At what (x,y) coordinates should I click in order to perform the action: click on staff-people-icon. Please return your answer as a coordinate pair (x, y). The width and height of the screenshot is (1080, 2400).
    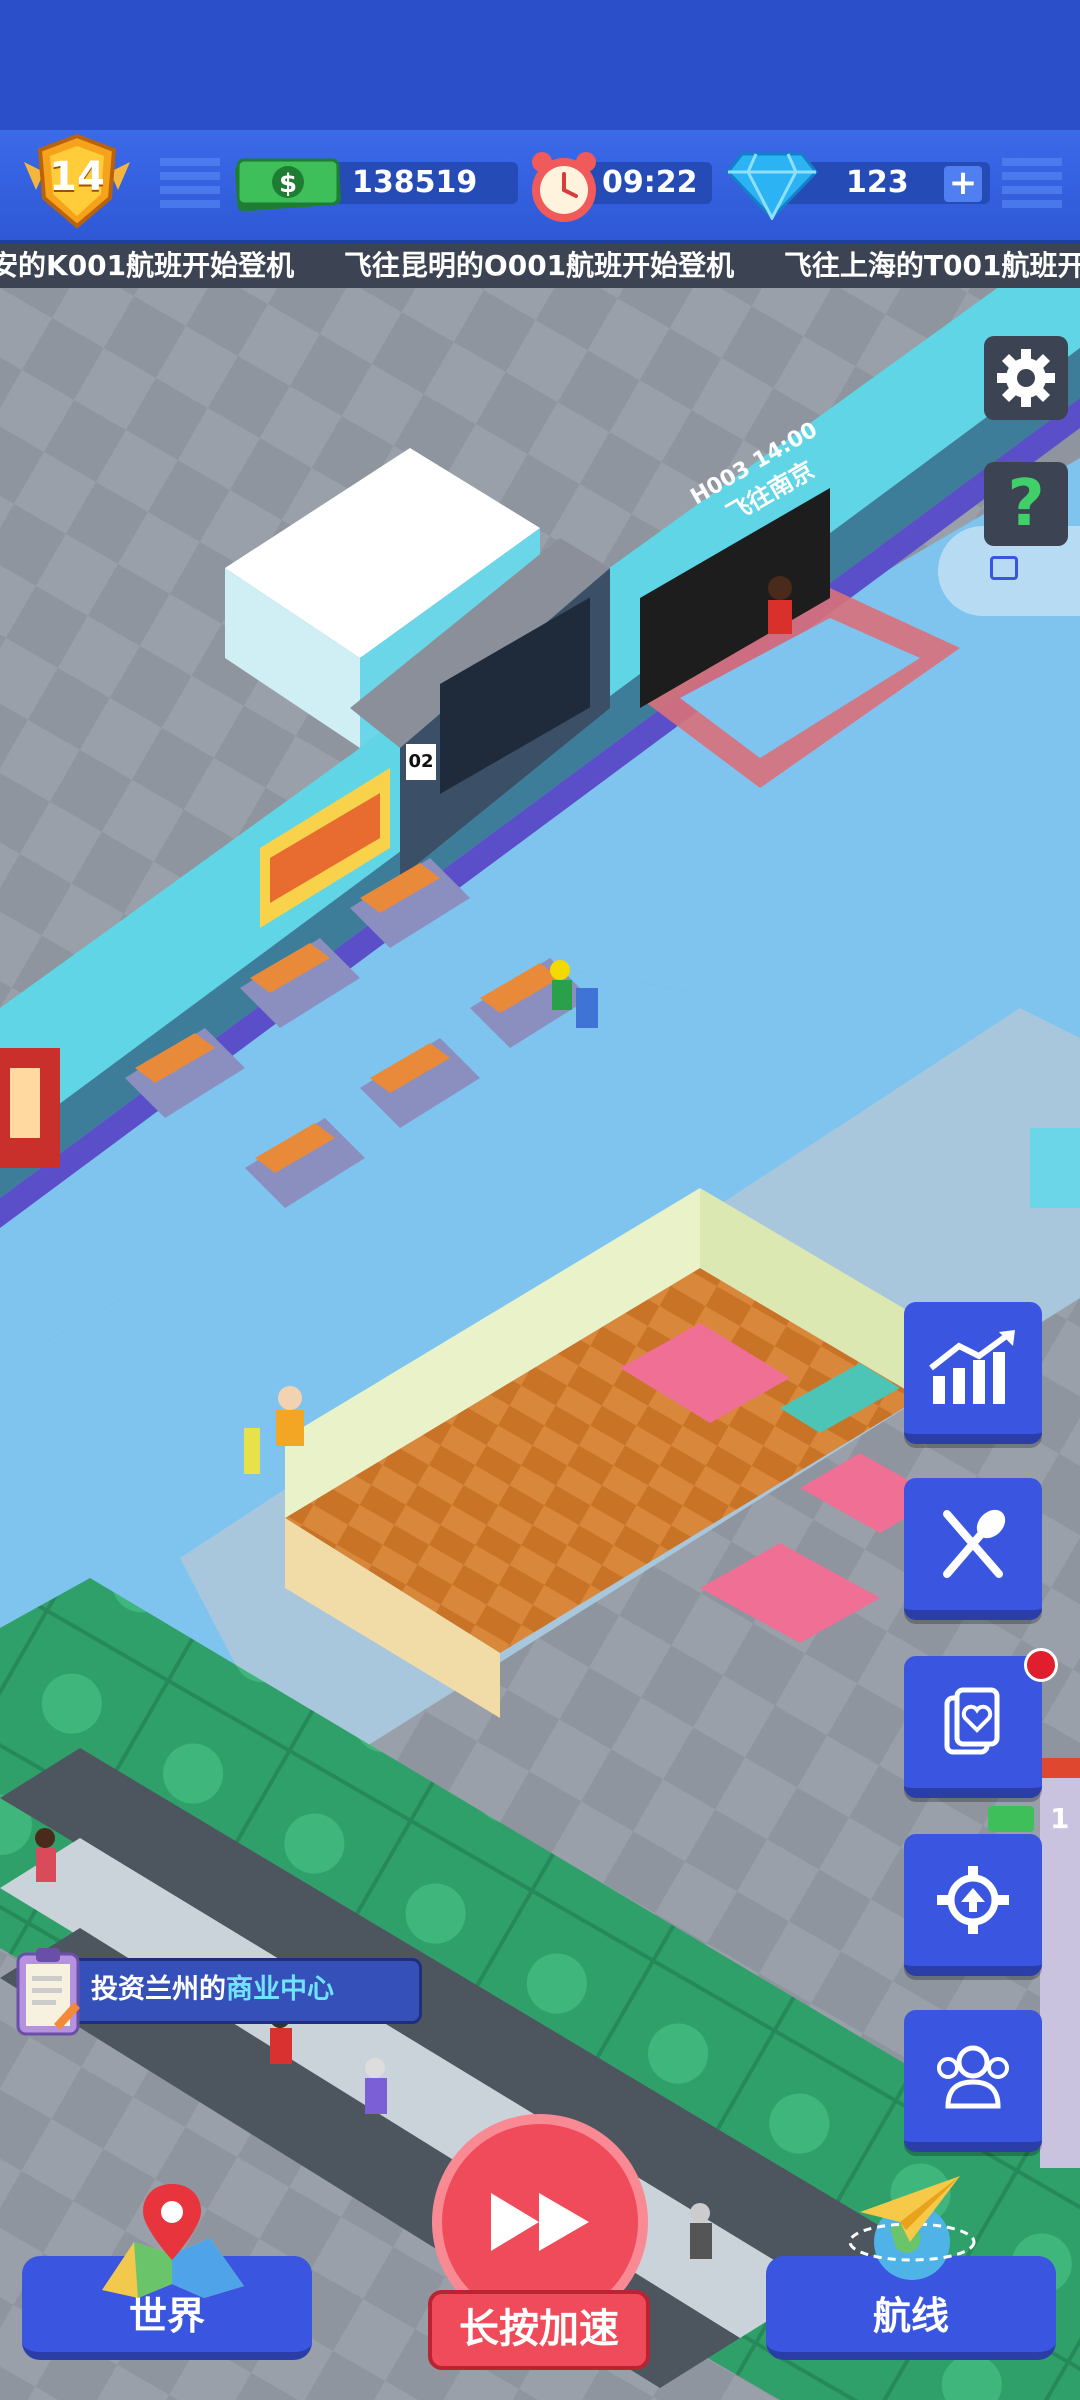
    Looking at the image, I should click on (973, 2077).